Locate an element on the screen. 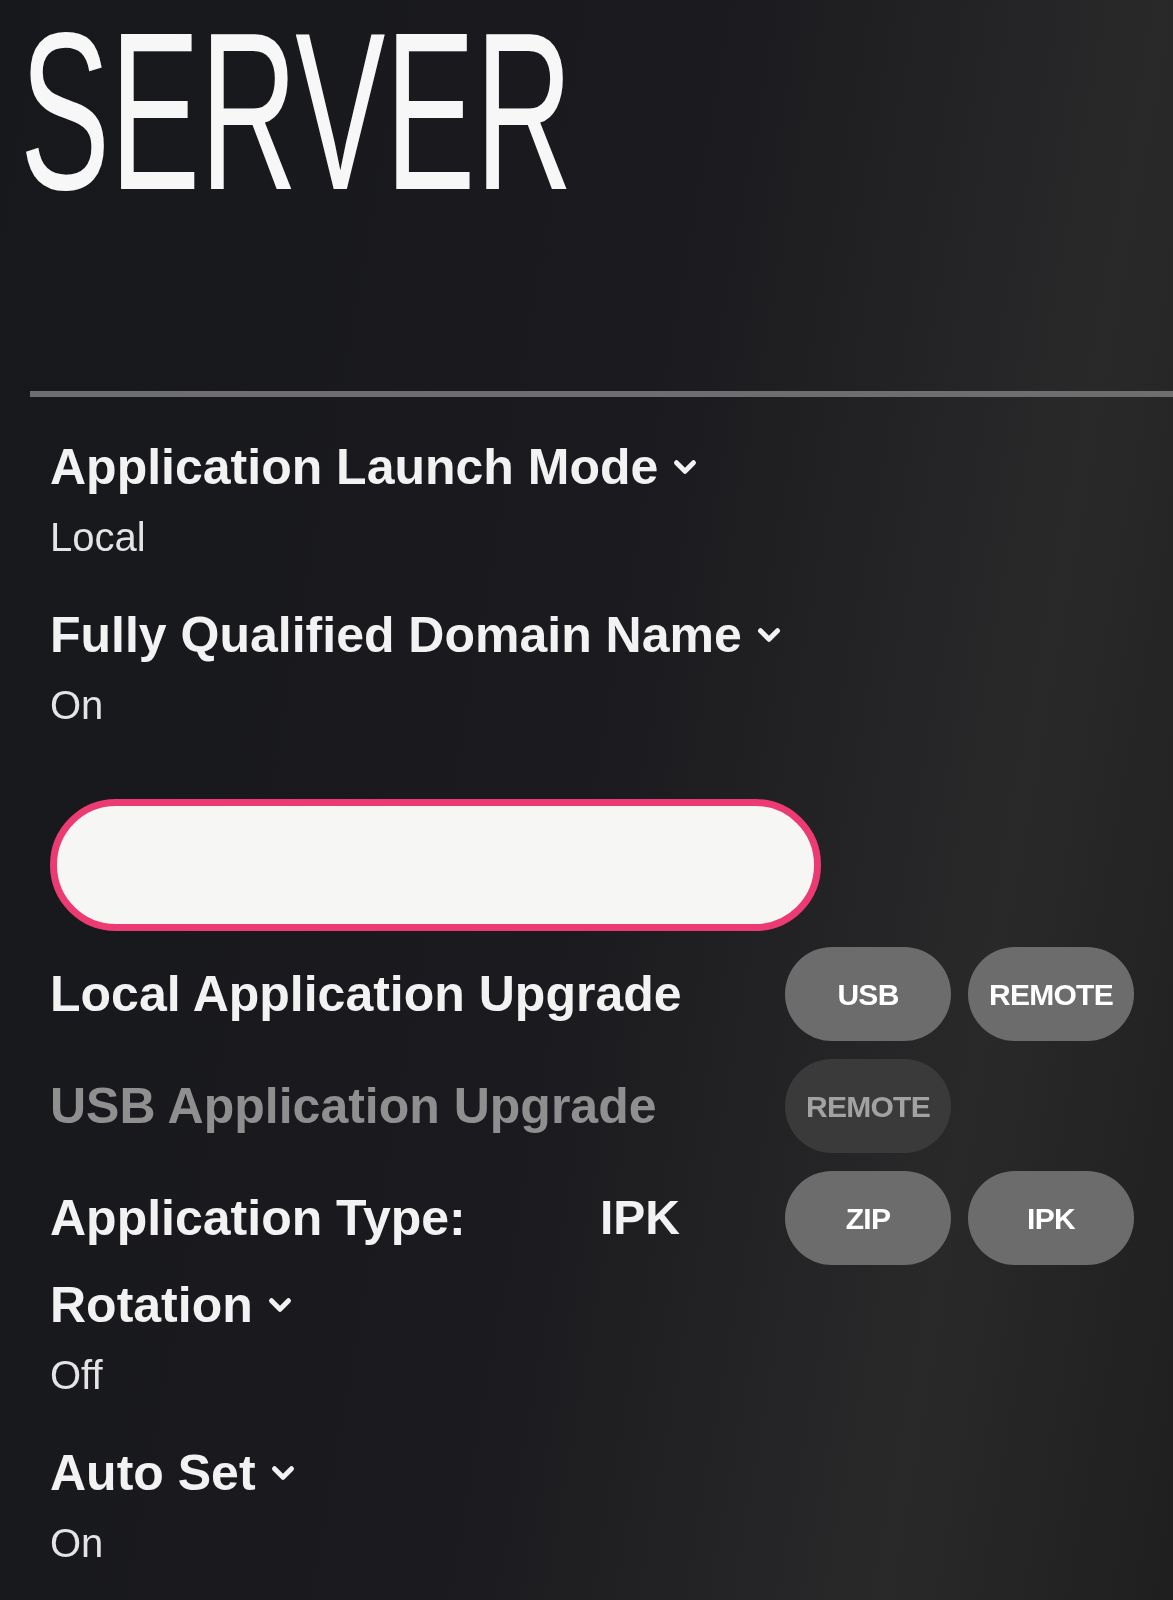  setting-value: Local is located at coordinates (98, 537).